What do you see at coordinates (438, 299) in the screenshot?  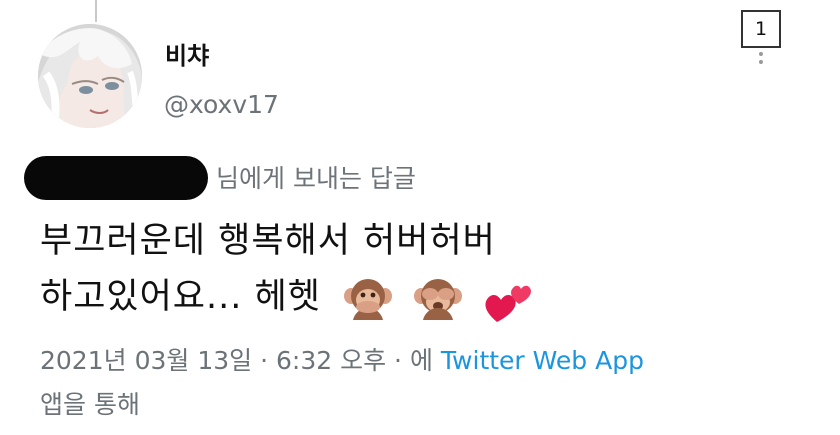 I see `see-no-evil-monkey-icon` at bounding box center [438, 299].